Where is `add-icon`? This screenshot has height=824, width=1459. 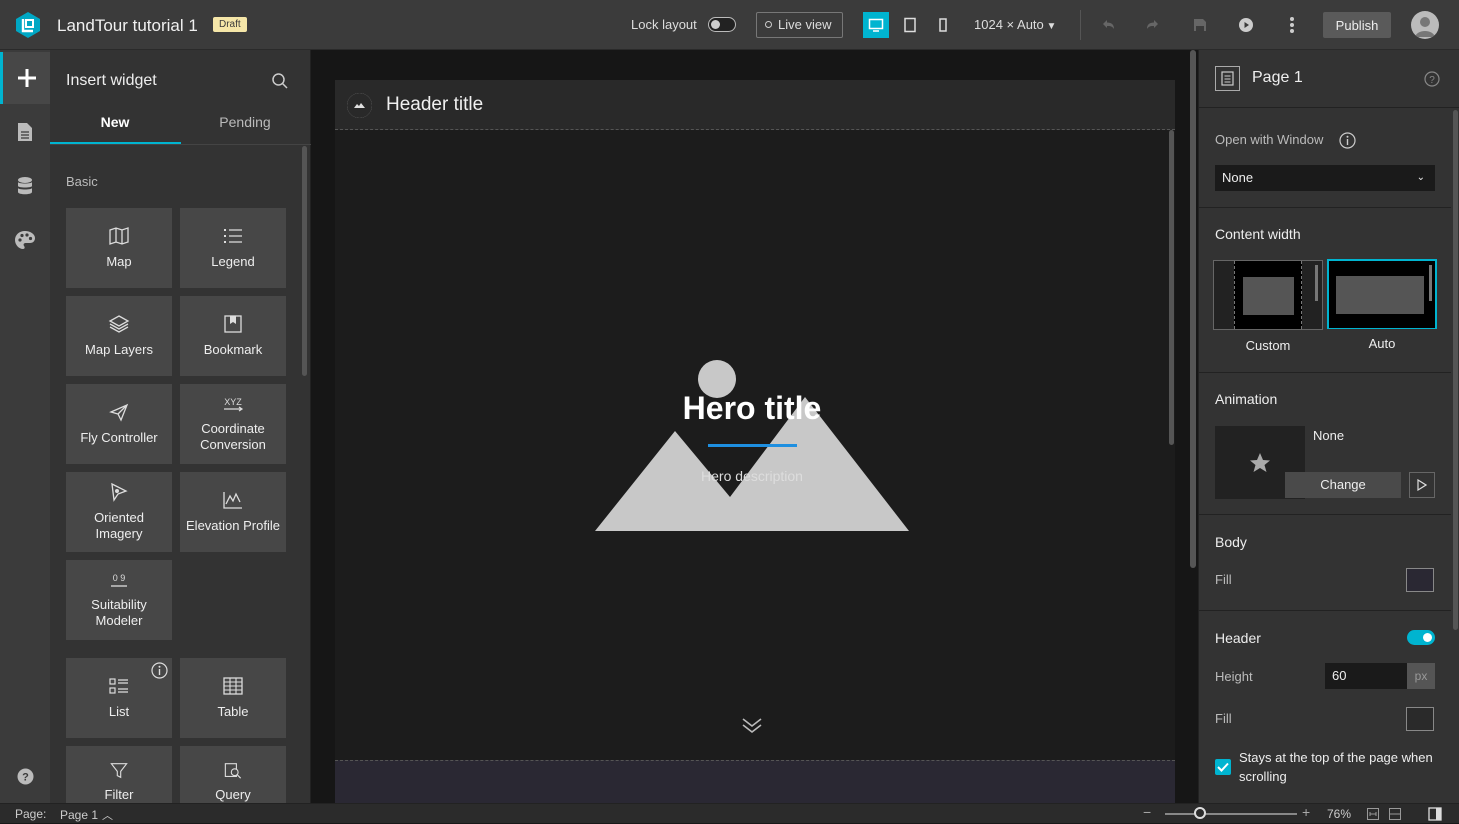 add-icon is located at coordinates (26, 78).